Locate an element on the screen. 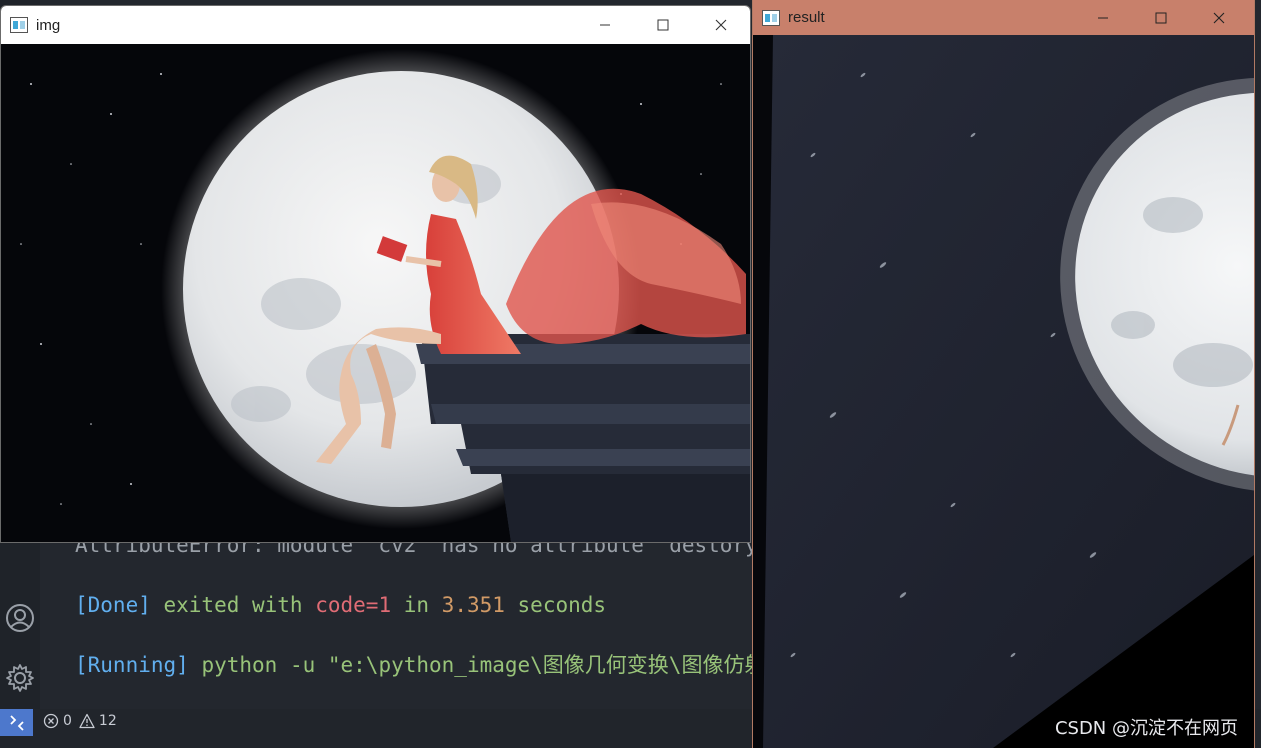 The height and width of the screenshot is (748, 1261). terminal-segment: [Done] is located at coordinates (113, 605).